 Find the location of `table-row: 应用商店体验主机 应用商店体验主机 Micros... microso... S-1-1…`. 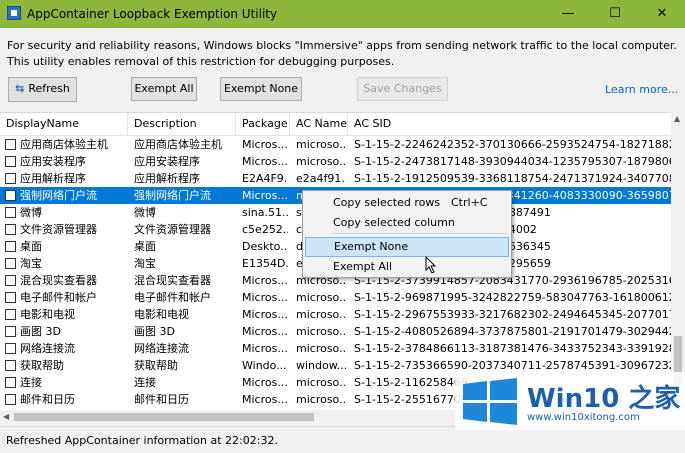

table-row: 应用商店体验主机 应用商店体验主机 Micros... microso... S-1-1… is located at coordinates (335, 144).